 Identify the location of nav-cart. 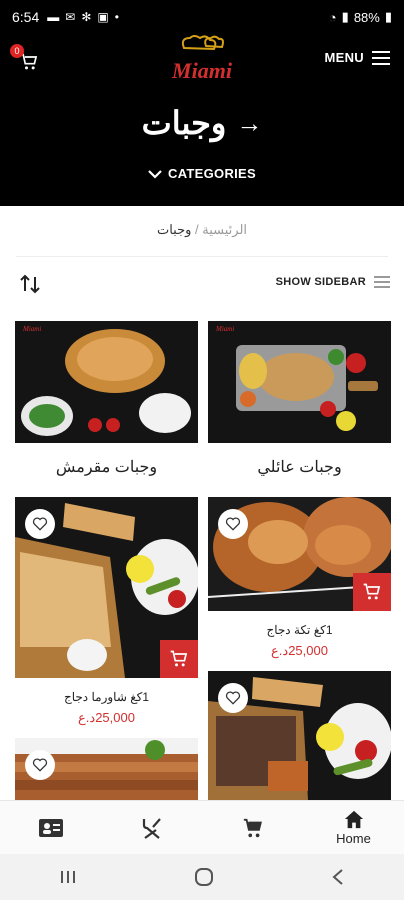
(252, 827).